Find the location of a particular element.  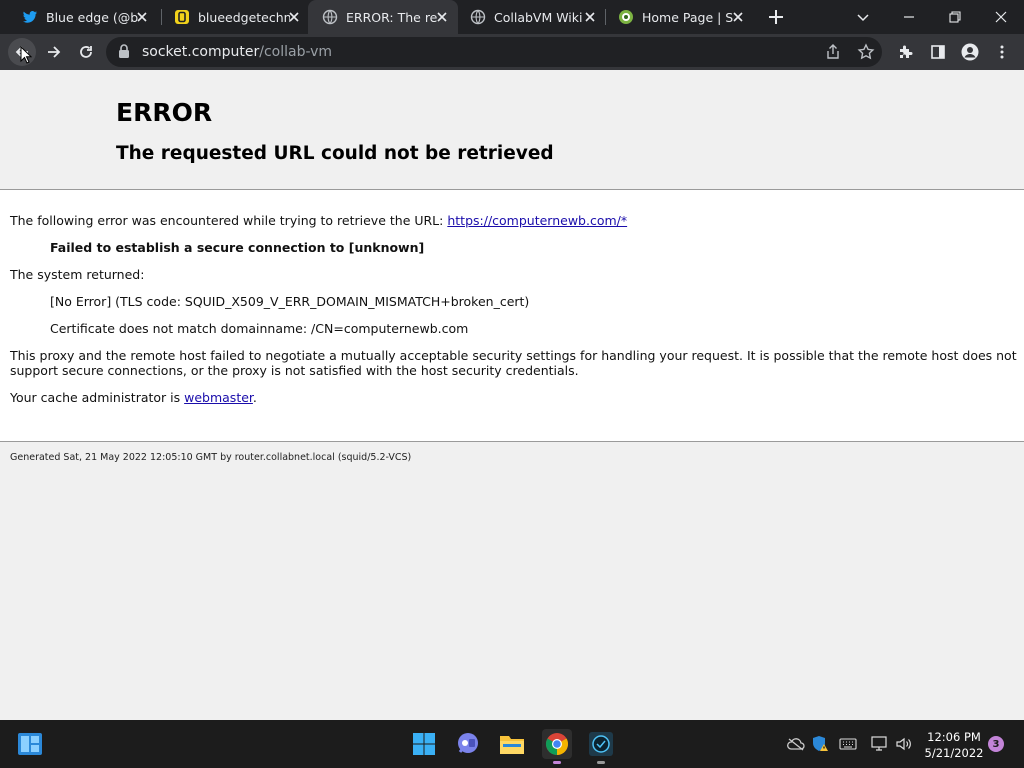

mouse-cursor-icon is located at coordinates (26, 55).